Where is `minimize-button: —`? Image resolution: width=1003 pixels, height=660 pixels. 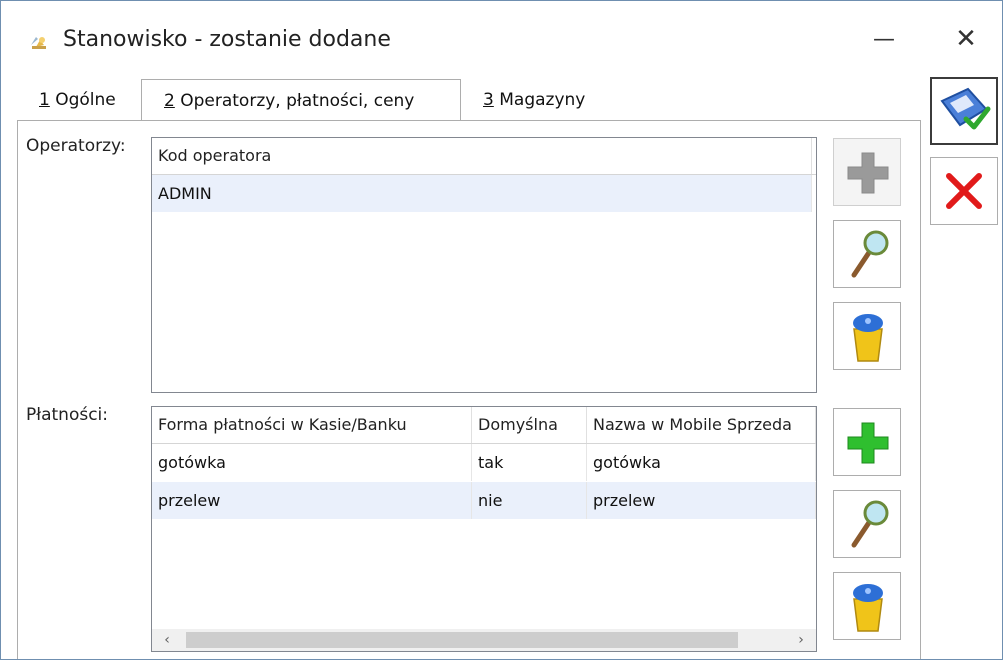 minimize-button: — is located at coordinates (884, 40).